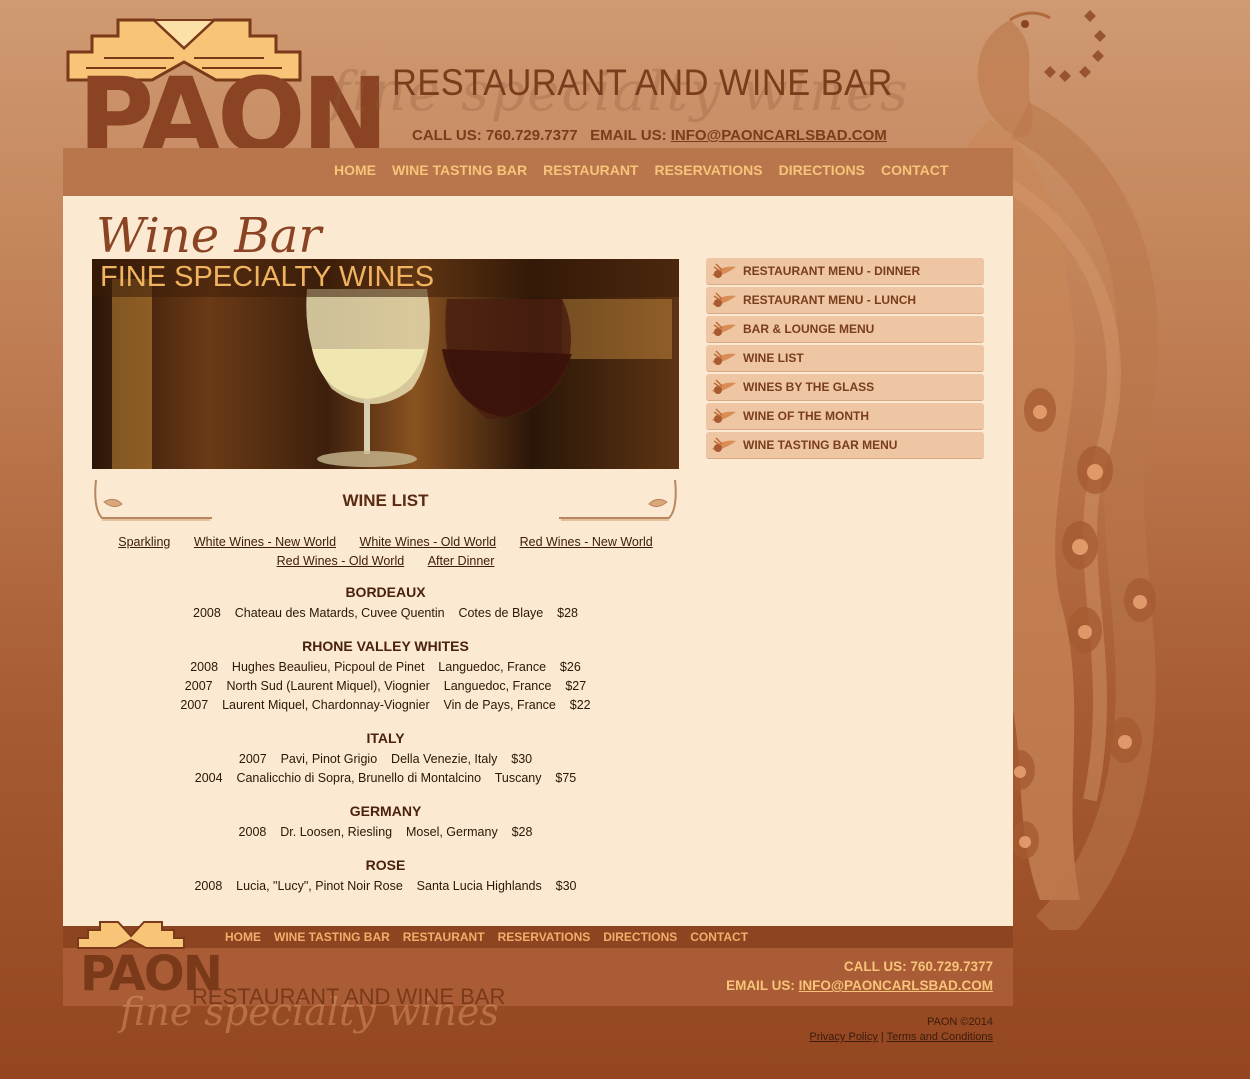 The height and width of the screenshot is (1079, 1250). What do you see at coordinates (845, 358) in the screenshot?
I see `sidebar-item-wine-list: WINE LIST` at bounding box center [845, 358].